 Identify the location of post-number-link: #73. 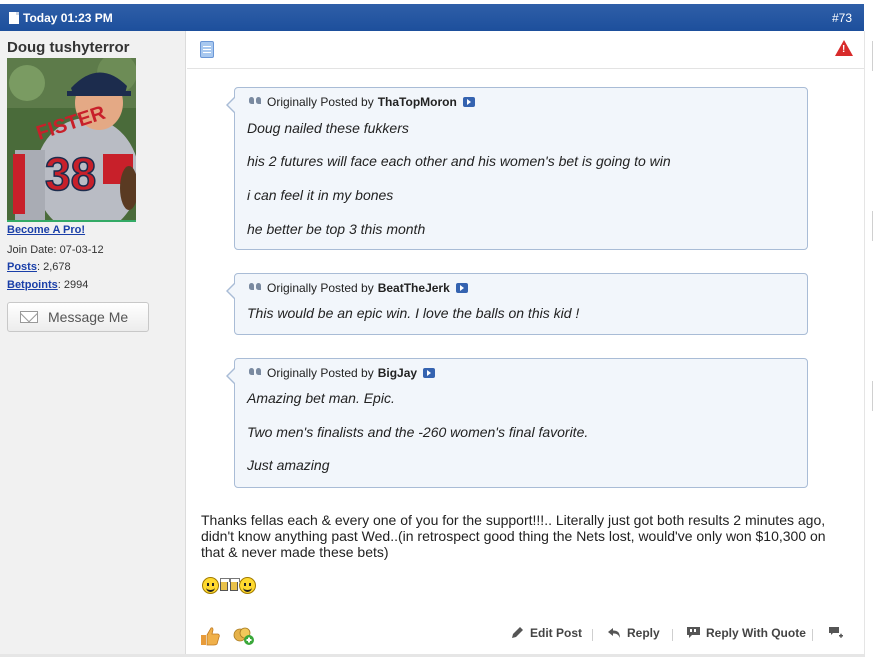
(842, 18).